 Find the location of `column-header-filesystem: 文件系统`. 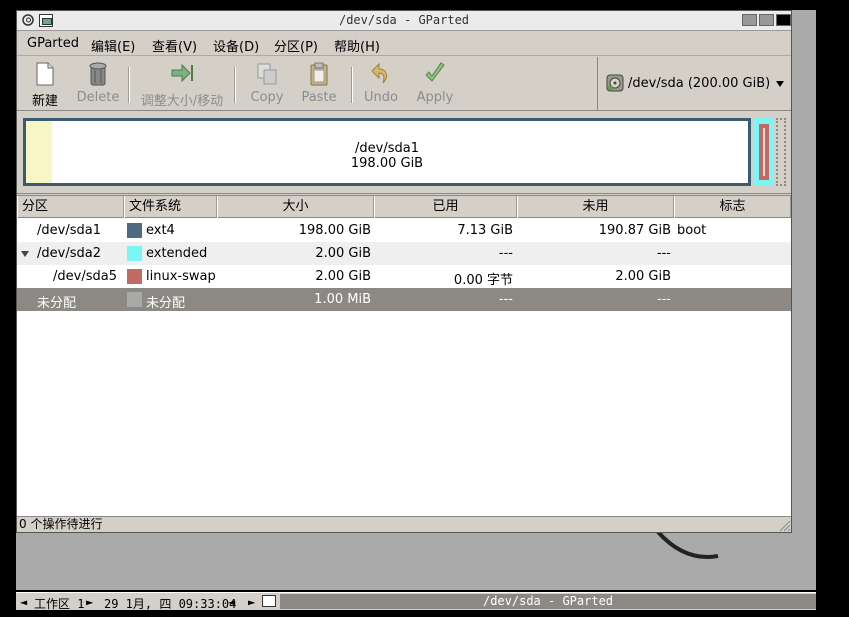

column-header-filesystem: 文件系统 is located at coordinates (170, 207).